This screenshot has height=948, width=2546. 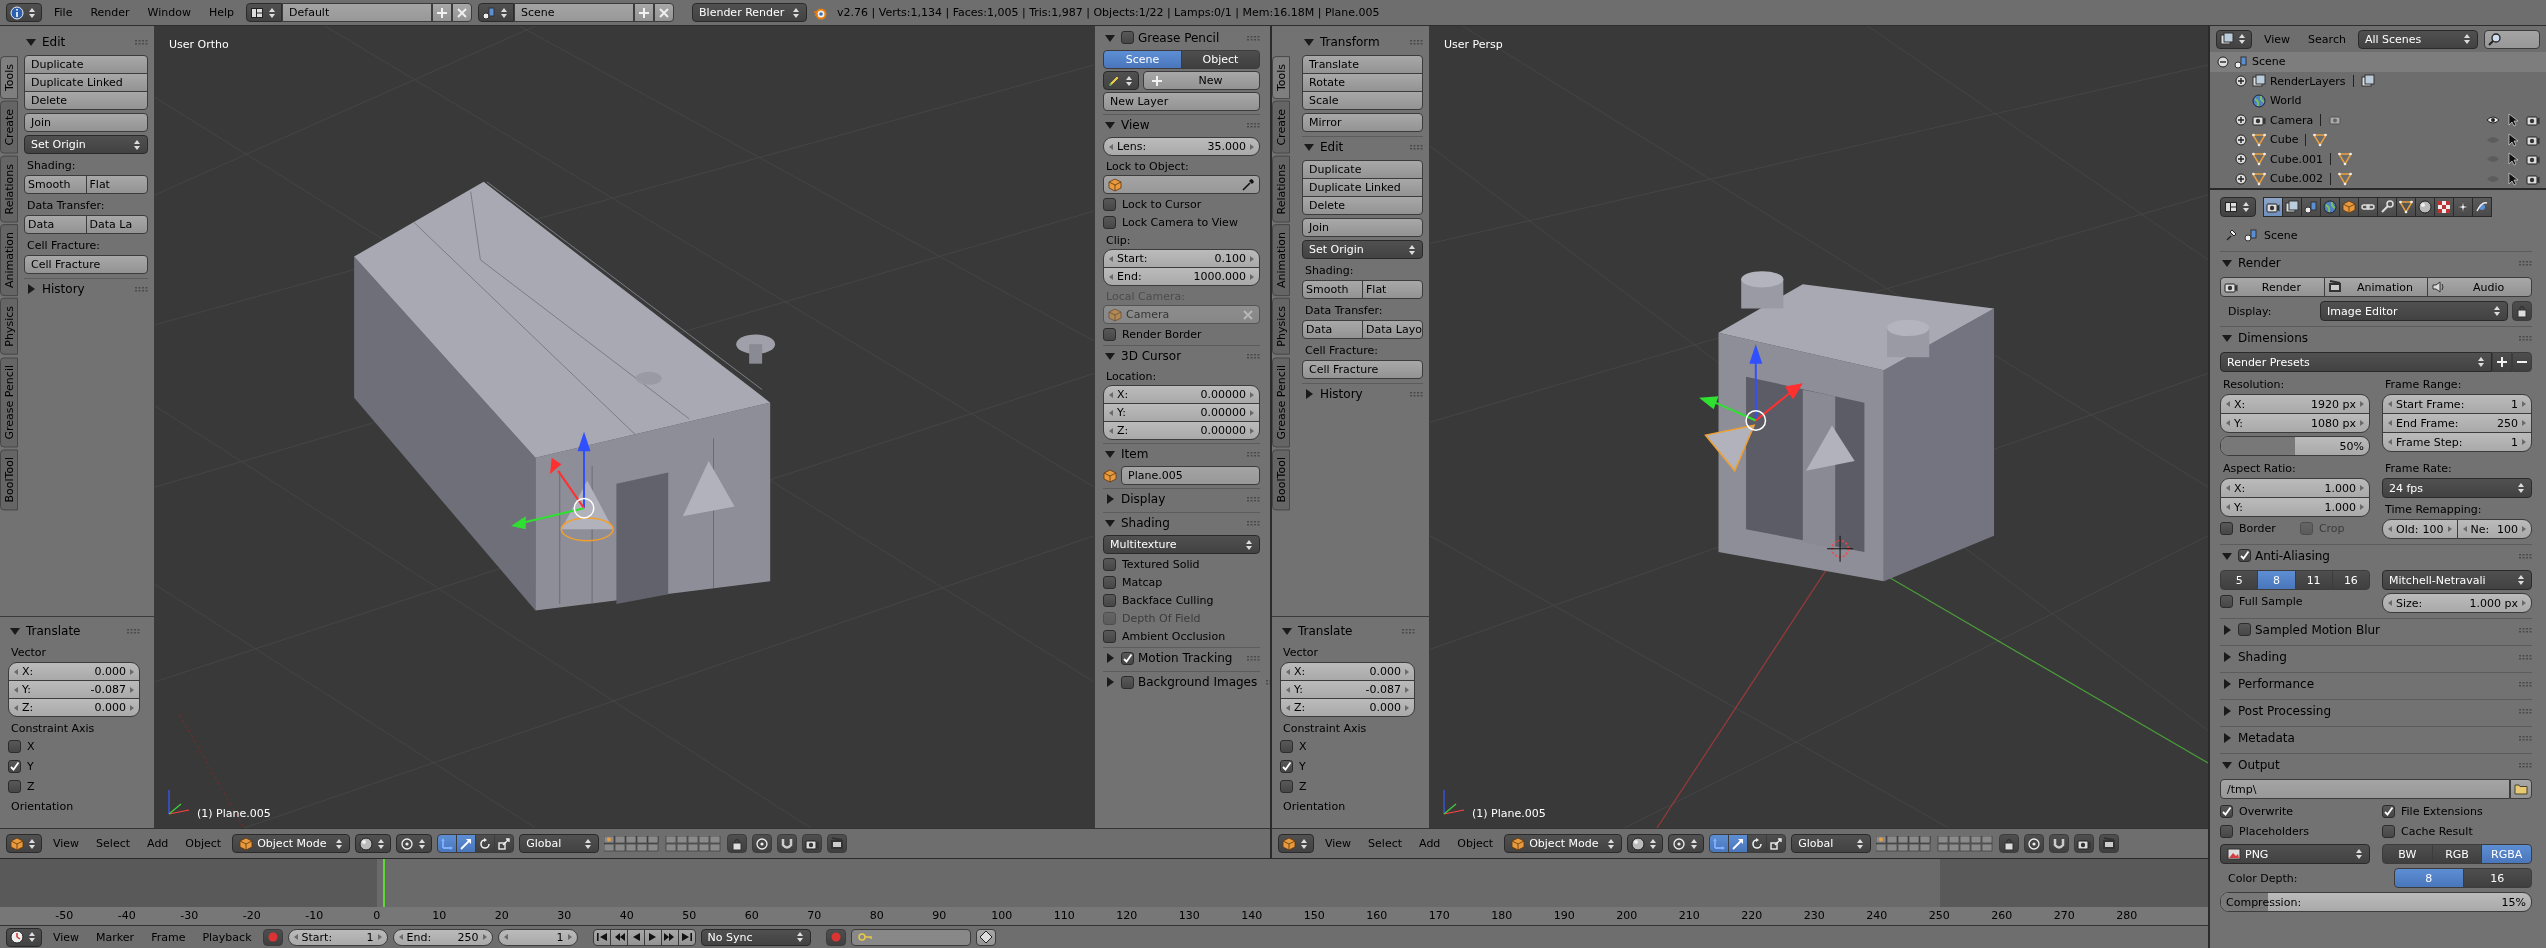 I want to click on toggle-button: BW, so click(x=2407, y=854).